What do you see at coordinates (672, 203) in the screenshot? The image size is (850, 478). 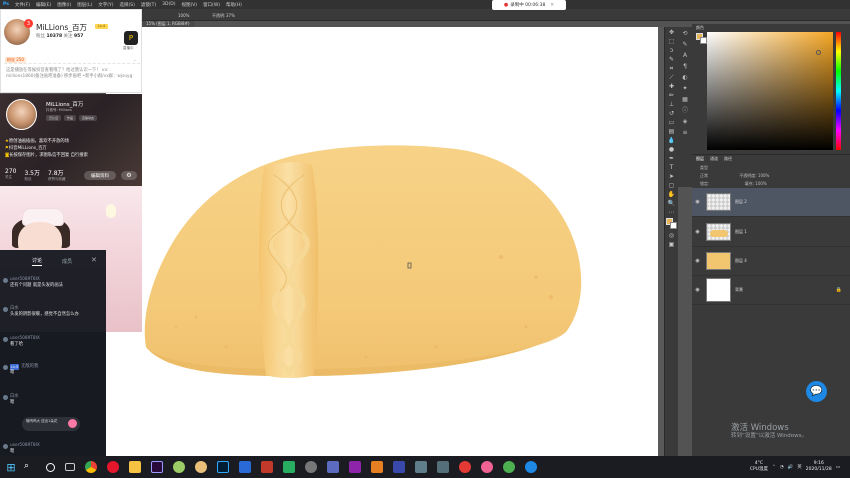 I see `zoom-tool-icon: 🔍` at bounding box center [672, 203].